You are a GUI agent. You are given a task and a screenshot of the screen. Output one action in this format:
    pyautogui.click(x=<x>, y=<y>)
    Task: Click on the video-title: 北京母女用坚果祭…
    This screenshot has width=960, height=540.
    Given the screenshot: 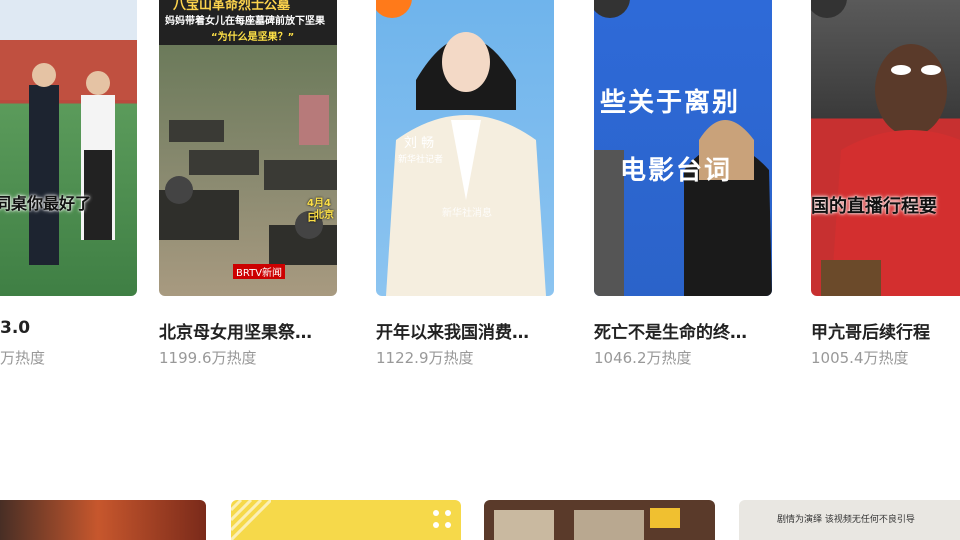 What is the action you would take?
    pyautogui.click(x=249, y=330)
    